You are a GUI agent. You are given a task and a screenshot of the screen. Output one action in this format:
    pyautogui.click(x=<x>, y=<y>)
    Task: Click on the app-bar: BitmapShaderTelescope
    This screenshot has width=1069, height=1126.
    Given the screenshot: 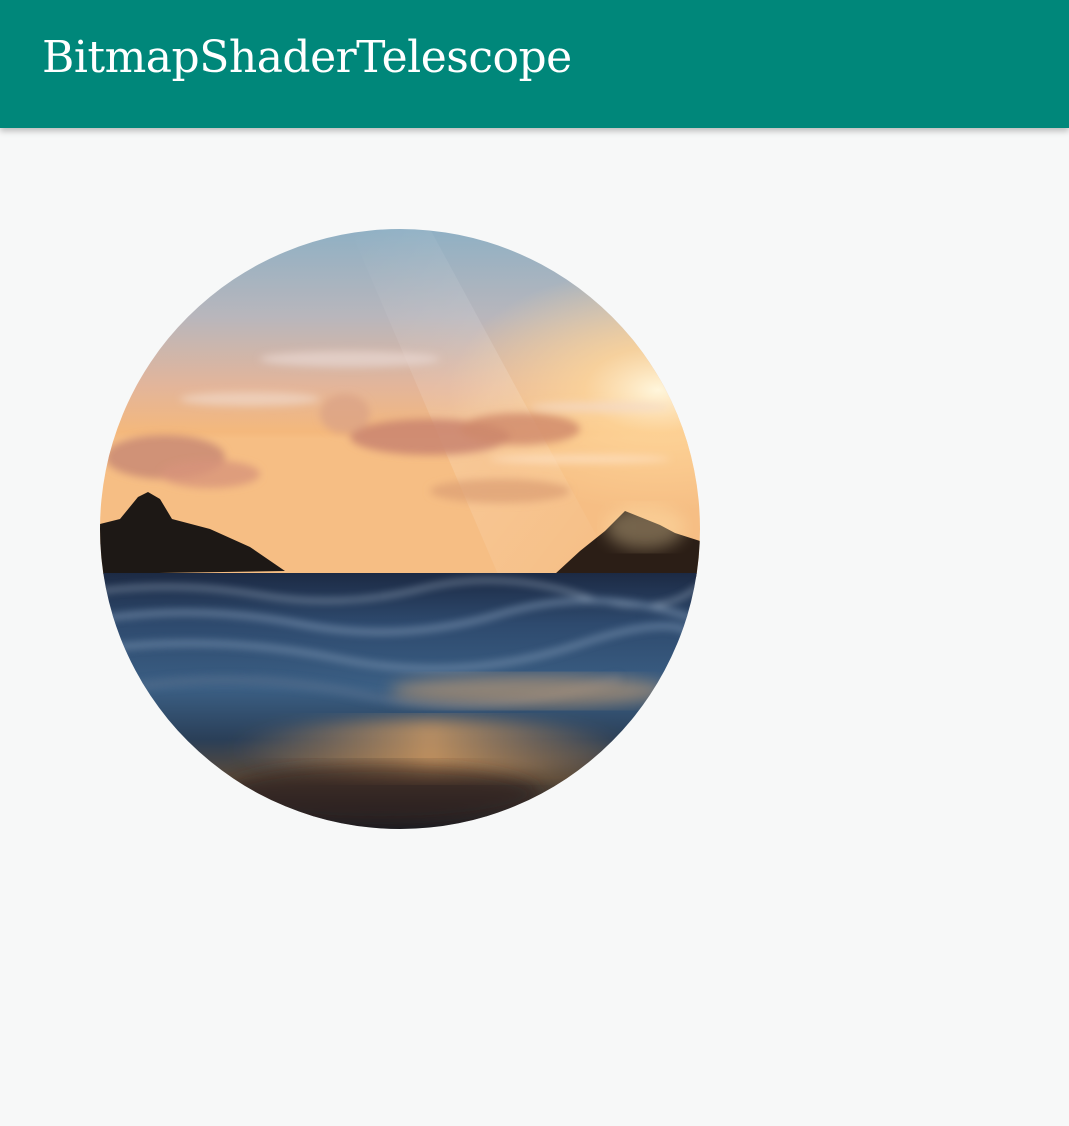 What is the action you would take?
    pyautogui.click(x=534, y=64)
    